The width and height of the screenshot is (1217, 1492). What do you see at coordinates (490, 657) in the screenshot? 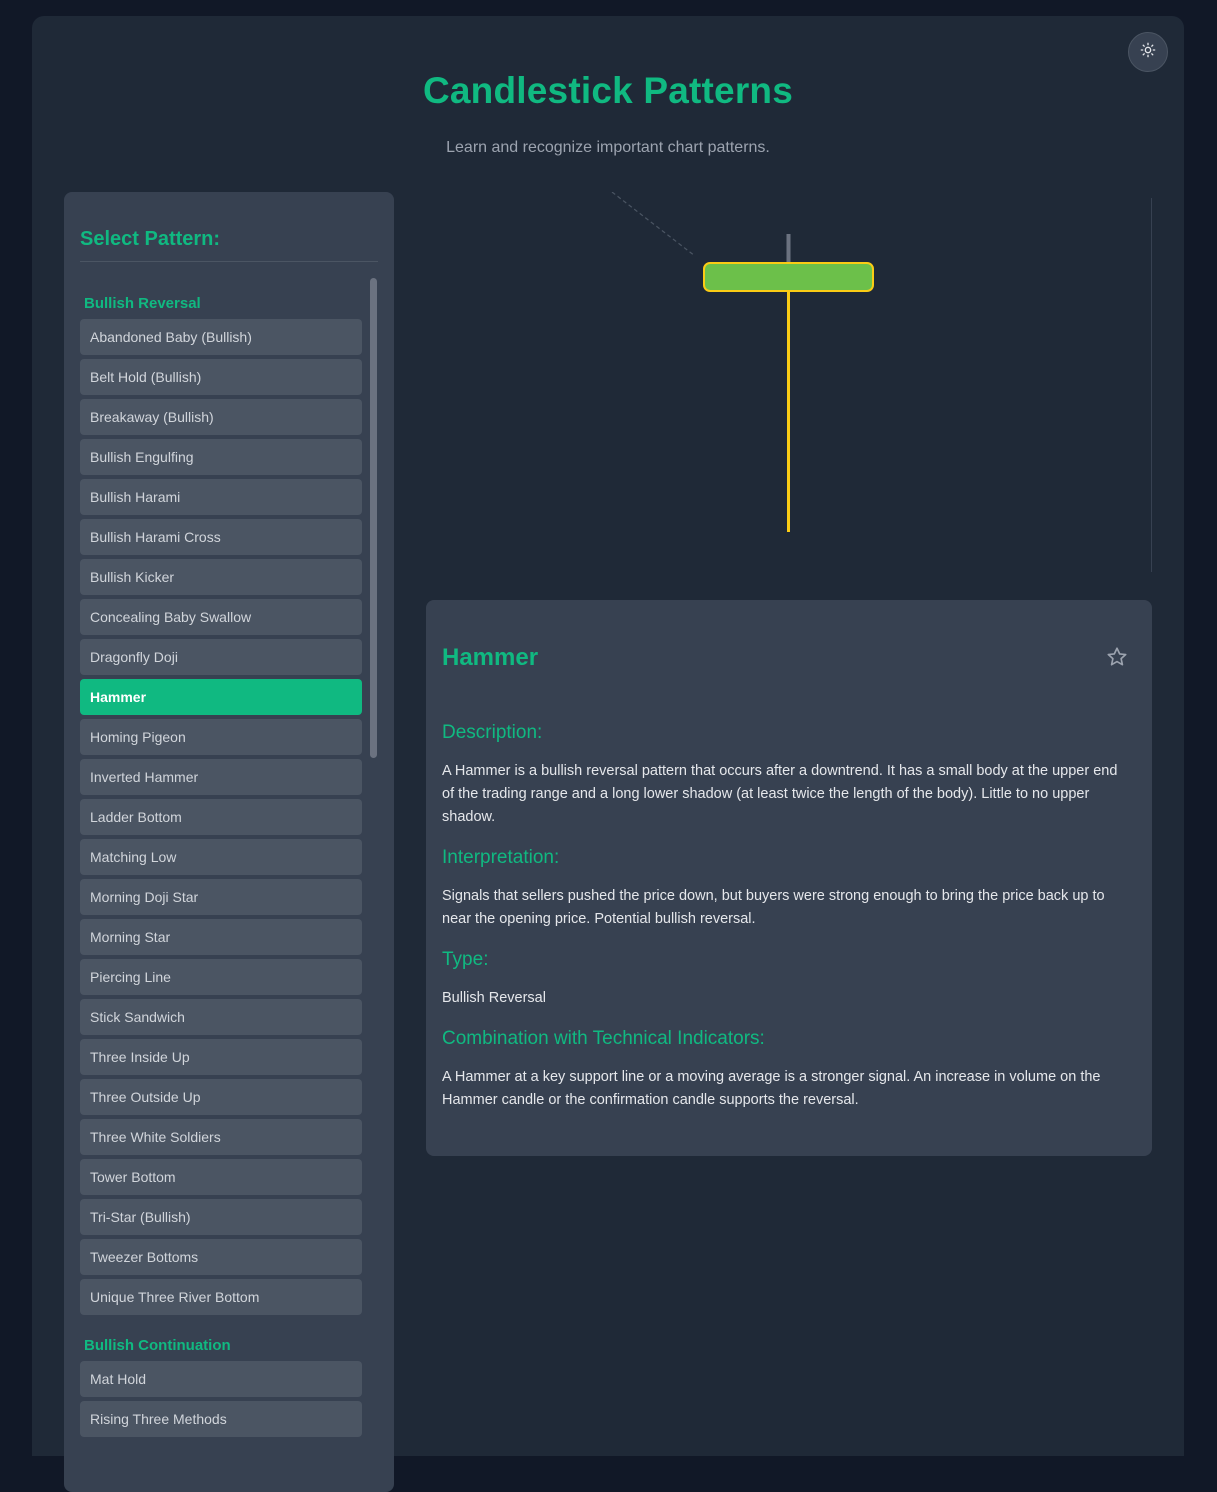
I see `pattern-name: Hammer` at bounding box center [490, 657].